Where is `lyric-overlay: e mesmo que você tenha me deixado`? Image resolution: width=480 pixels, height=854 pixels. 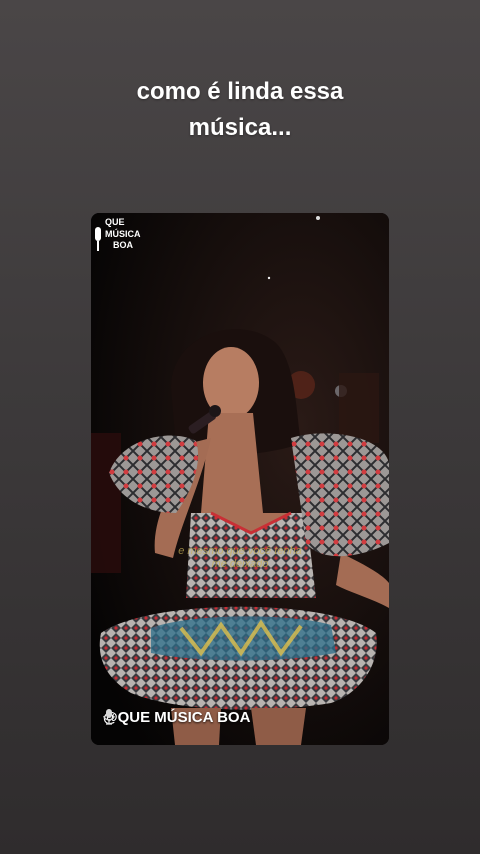
lyric-overlay: e mesmo que você tenha me deixado is located at coordinates (240, 558).